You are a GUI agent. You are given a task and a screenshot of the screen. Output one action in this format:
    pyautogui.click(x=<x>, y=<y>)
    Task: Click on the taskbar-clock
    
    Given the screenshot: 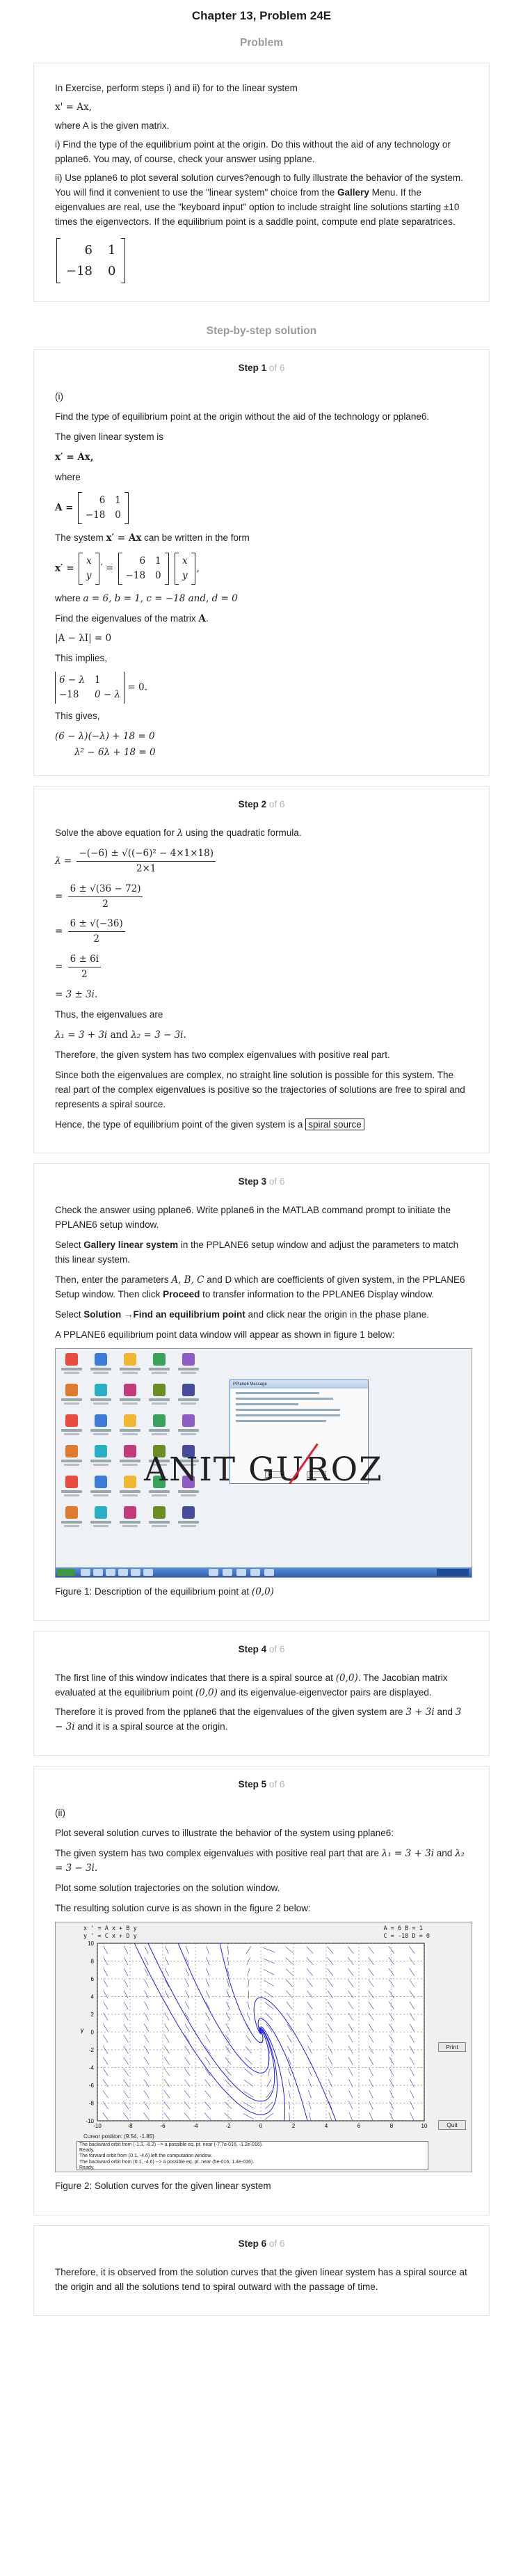 What is the action you would take?
    pyautogui.click(x=453, y=1572)
    